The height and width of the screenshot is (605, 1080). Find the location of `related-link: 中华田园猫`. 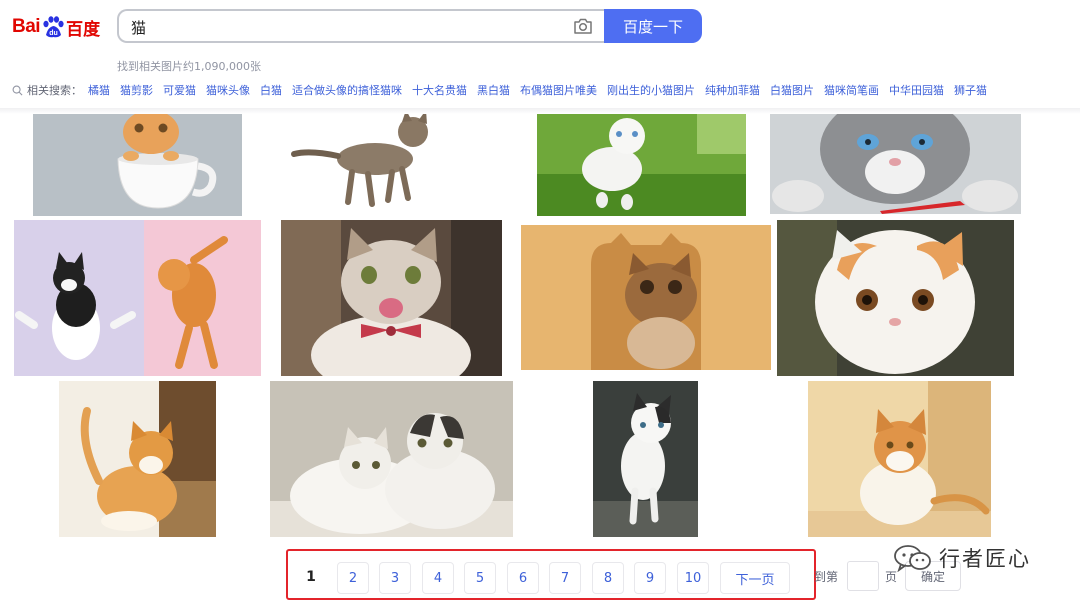

related-link: 中华田园猫 is located at coordinates (916, 90).